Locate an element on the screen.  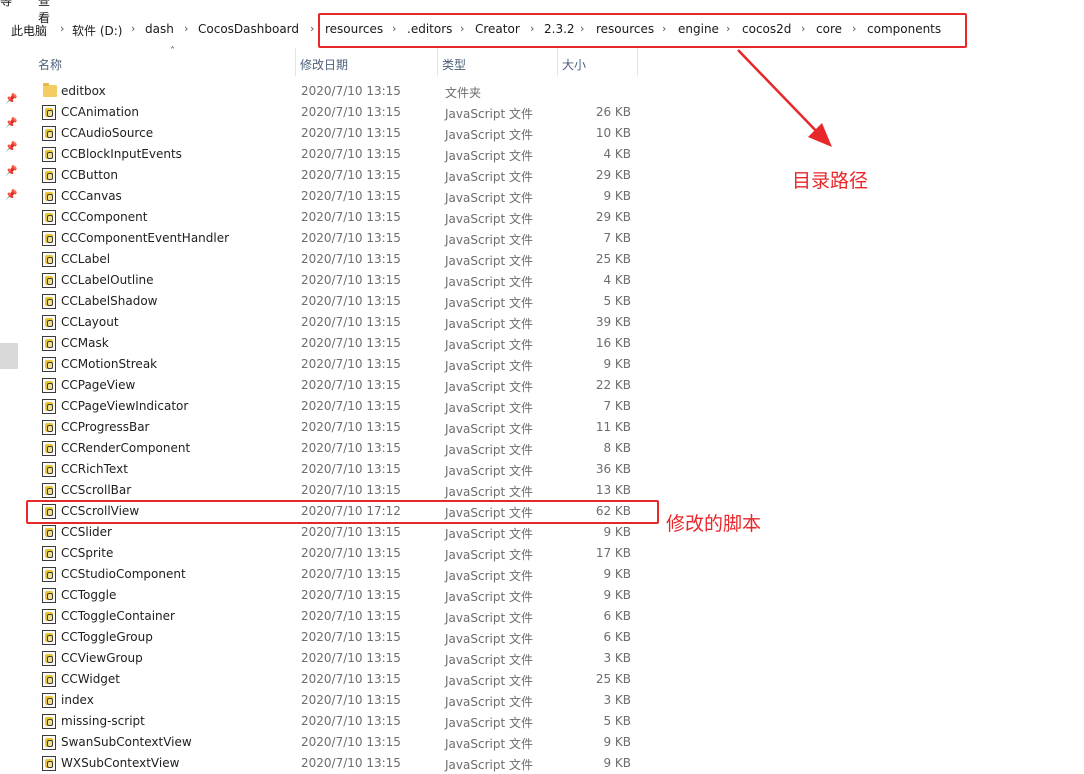
file-row: CCMask 2020/7/10 13:15 JavaScript 文件 16 KB is located at coordinates (332, 343).